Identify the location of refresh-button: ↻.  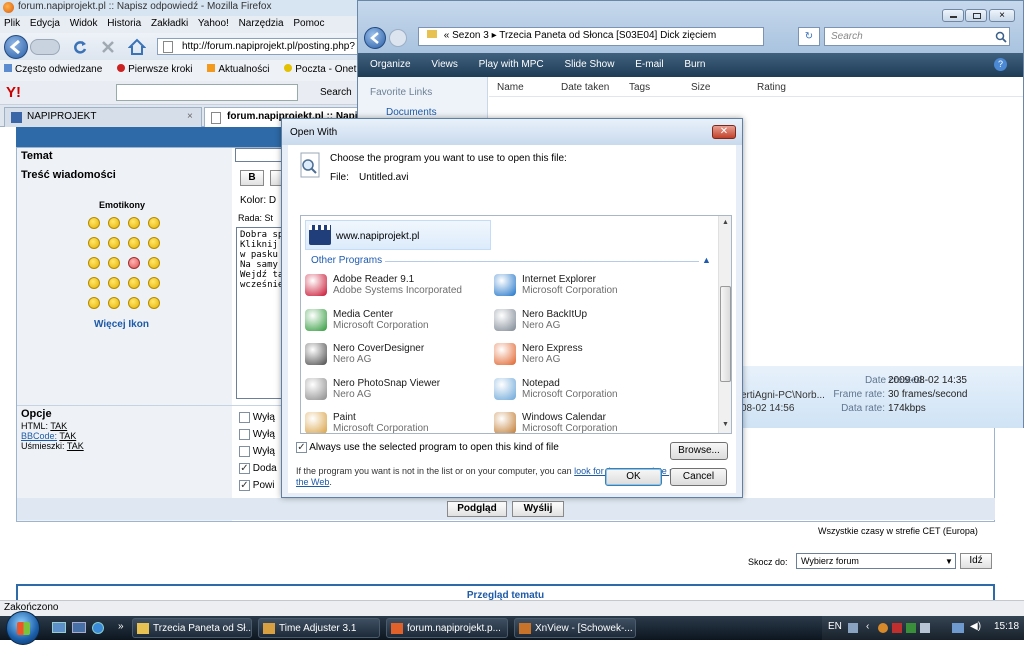
(809, 36).